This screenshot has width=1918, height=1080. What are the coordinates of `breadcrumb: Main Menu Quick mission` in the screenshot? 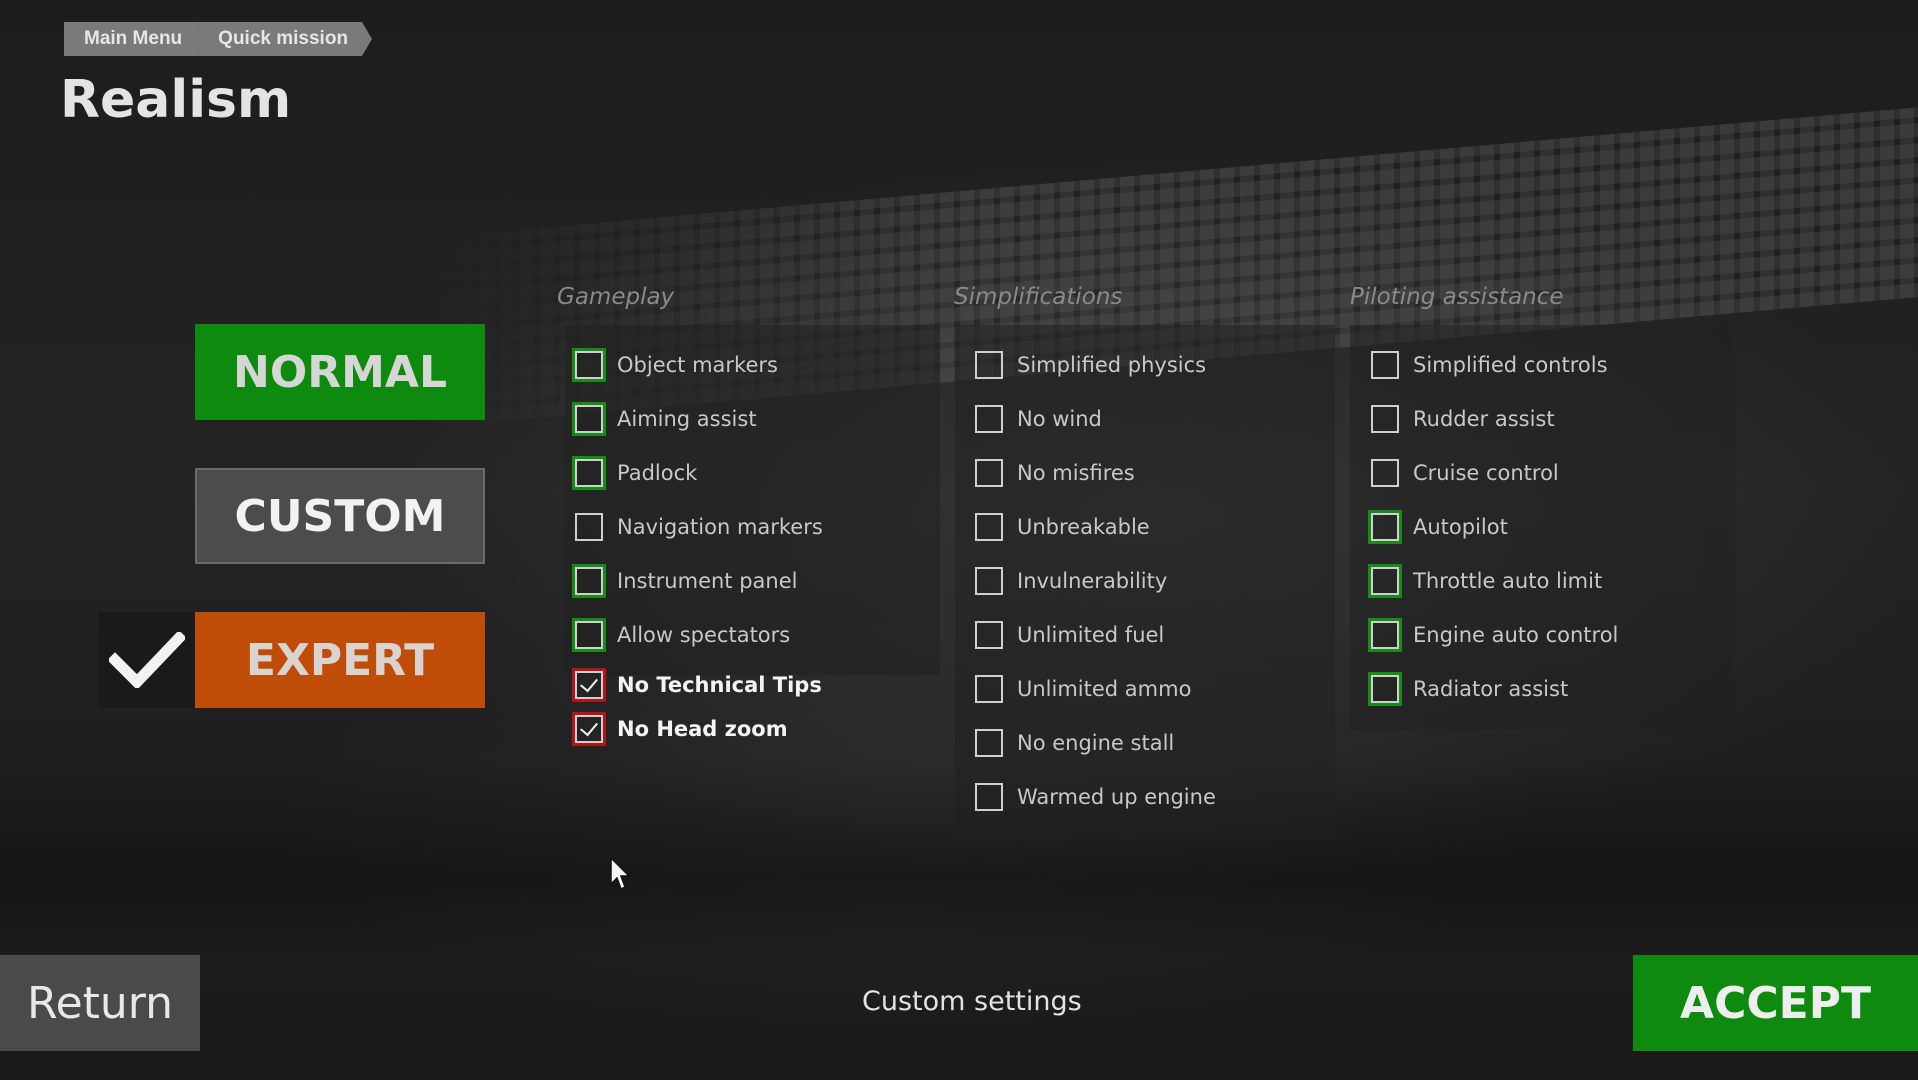 It's located at (218, 39).